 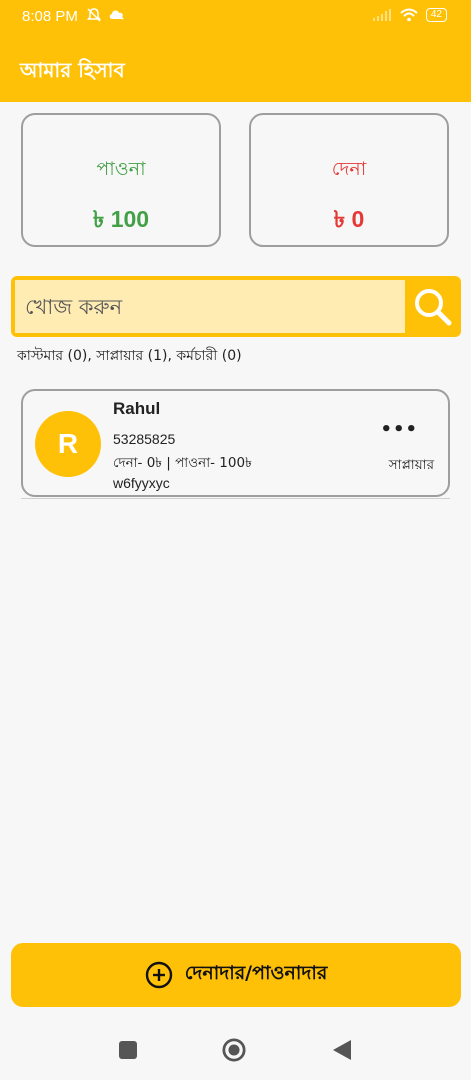 I want to click on battery-icon: 42, so click(x=436, y=15).